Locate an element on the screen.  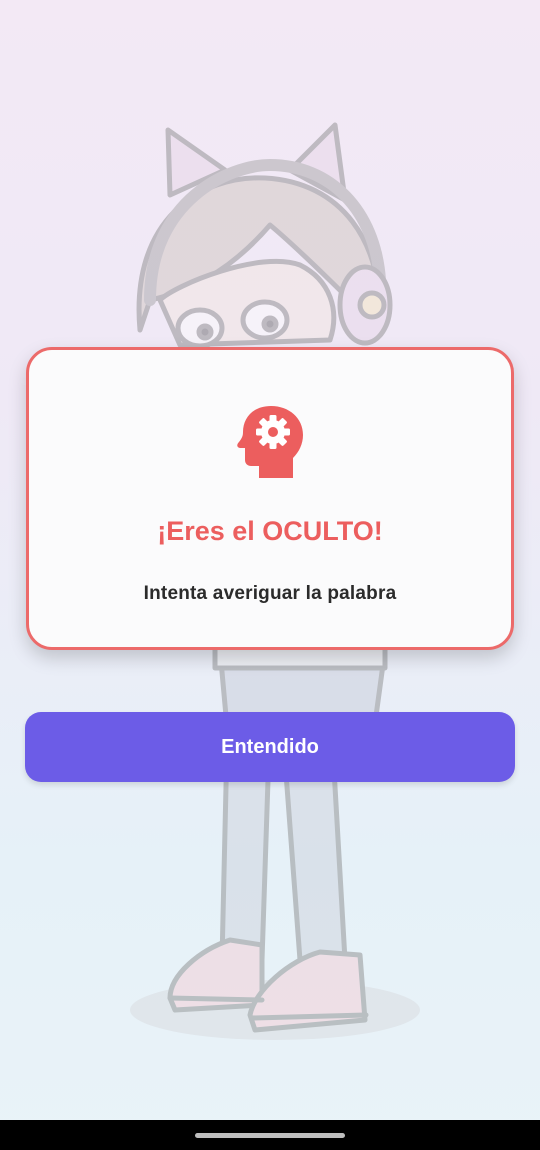
dialog-message: Intenta averiguar la palabra is located at coordinates (270, 593).